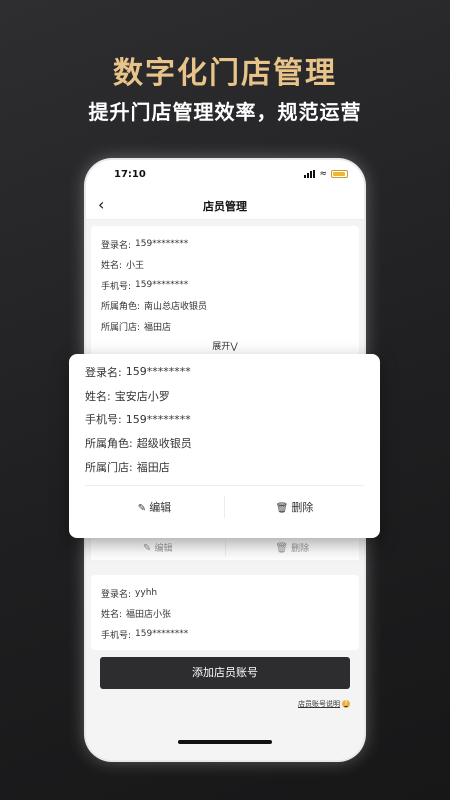 The width and height of the screenshot is (450, 800). What do you see at coordinates (164, 444) in the screenshot?
I see `field-value: 超级收银员` at bounding box center [164, 444].